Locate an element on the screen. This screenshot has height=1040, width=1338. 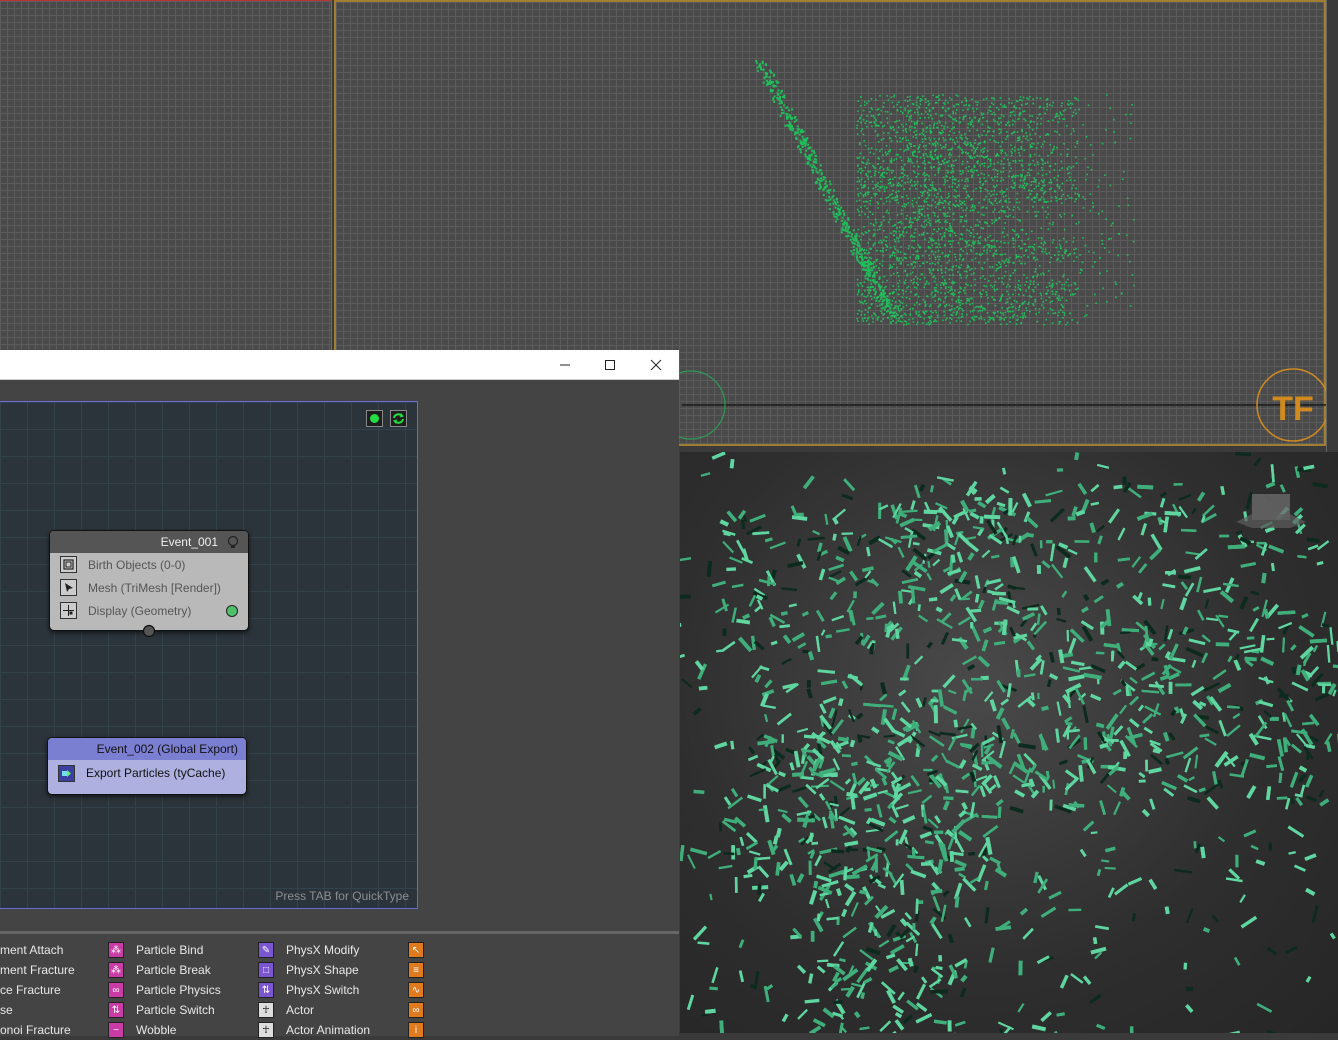
lightbulb-icon is located at coordinates (233, 542).